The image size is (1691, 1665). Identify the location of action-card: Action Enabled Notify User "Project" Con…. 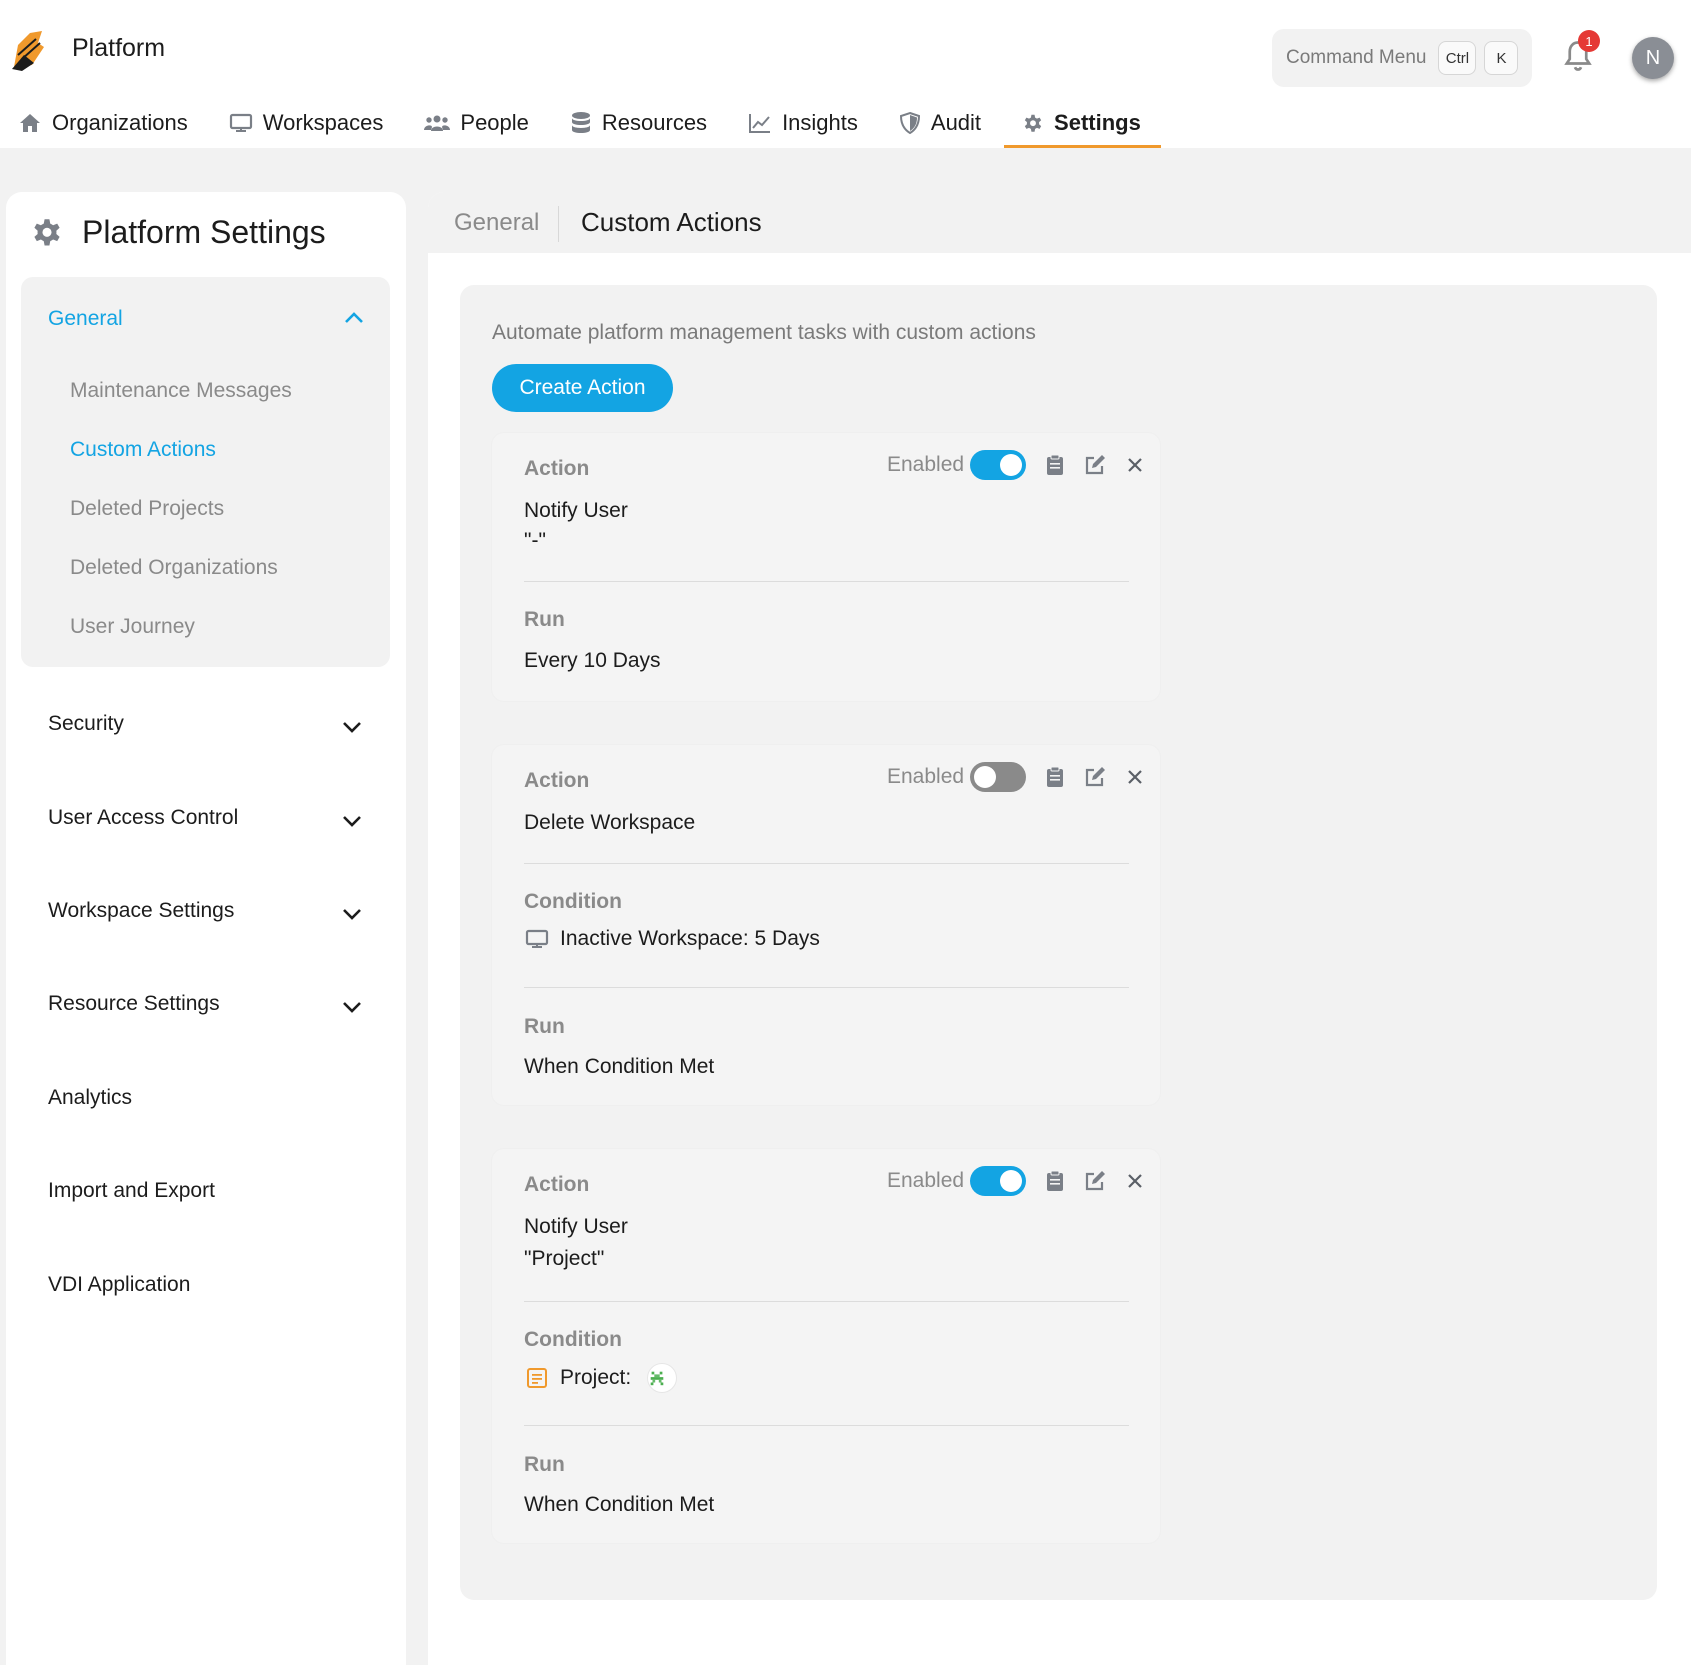
(826, 1346).